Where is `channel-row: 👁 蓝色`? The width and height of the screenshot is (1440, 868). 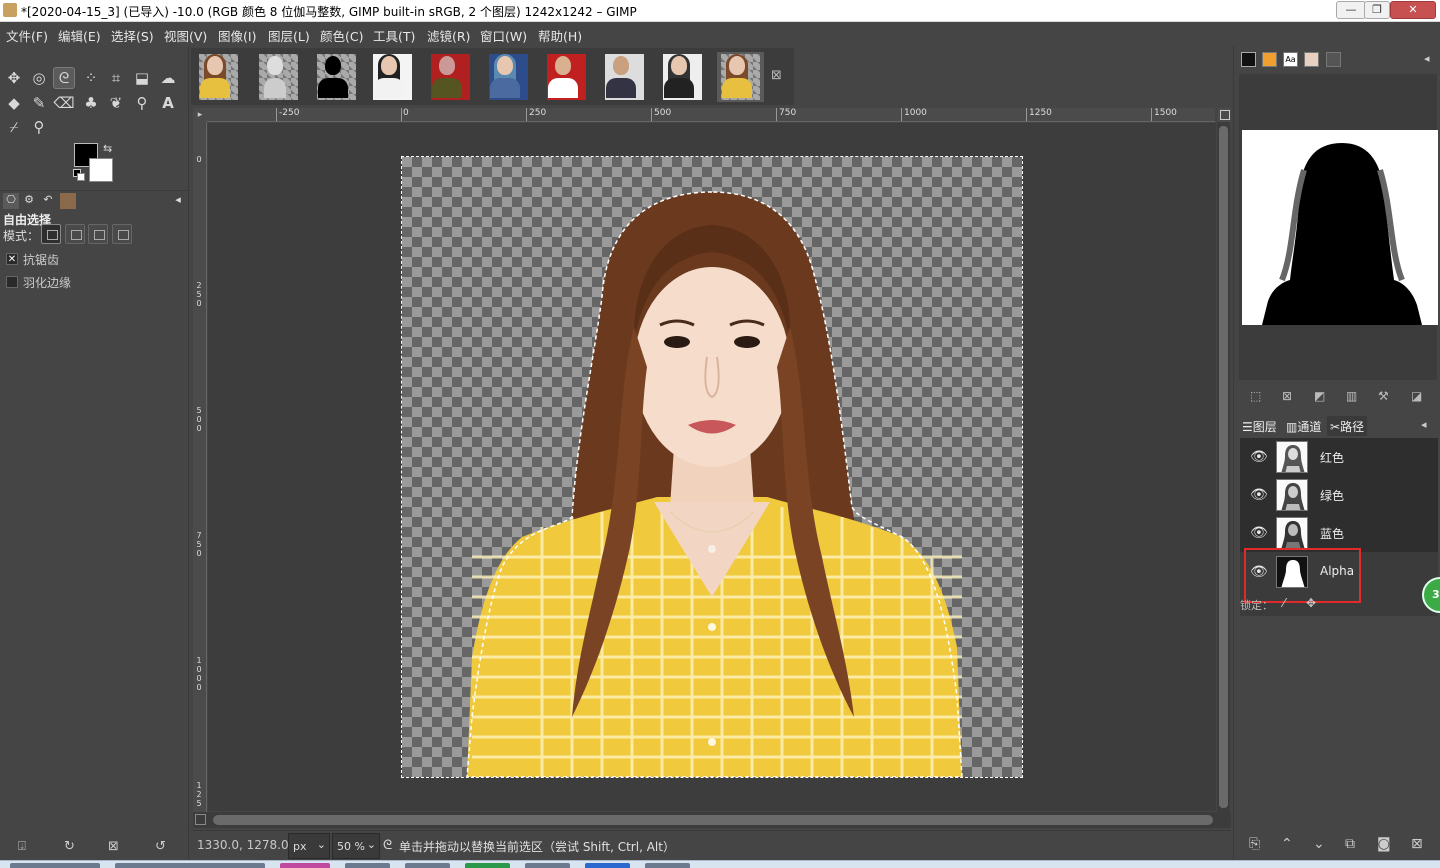 channel-row: 👁 蓝色 is located at coordinates (1339, 533).